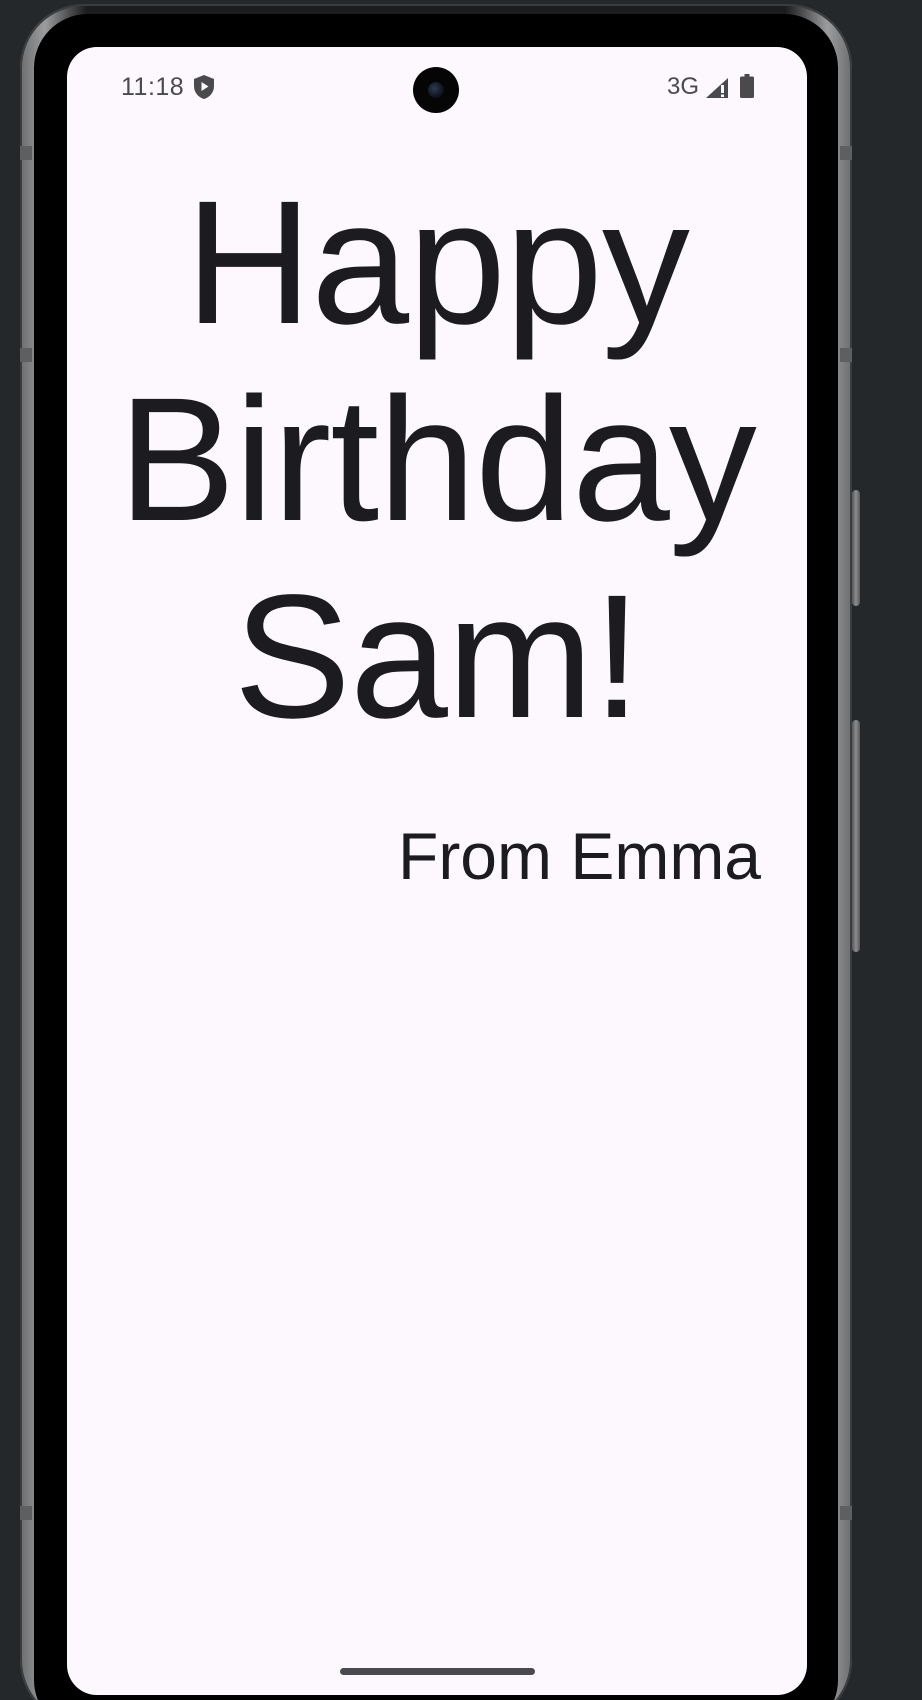 The width and height of the screenshot is (922, 1700). What do you see at coordinates (856, 548) in the screenshot?
I see `power-button` at bounding box center [856, 548].